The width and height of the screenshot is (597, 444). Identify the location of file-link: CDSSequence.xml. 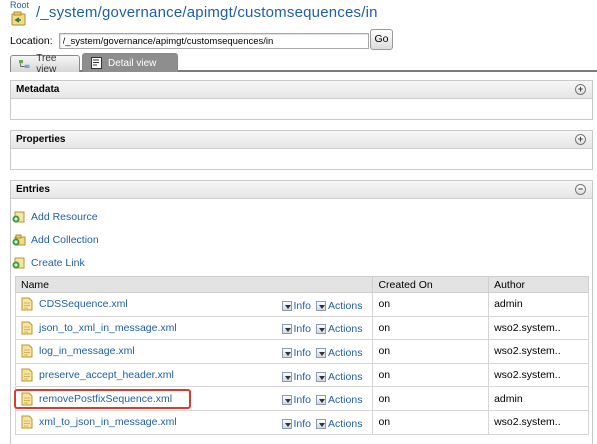
(74, 304).